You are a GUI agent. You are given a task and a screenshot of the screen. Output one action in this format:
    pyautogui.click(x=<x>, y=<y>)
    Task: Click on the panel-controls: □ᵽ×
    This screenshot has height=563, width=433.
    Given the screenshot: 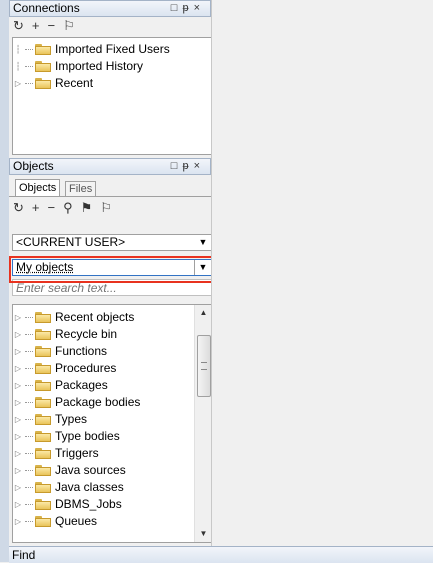 What is the action you would take?
    pyautogui.click(x=188, y=8)
    